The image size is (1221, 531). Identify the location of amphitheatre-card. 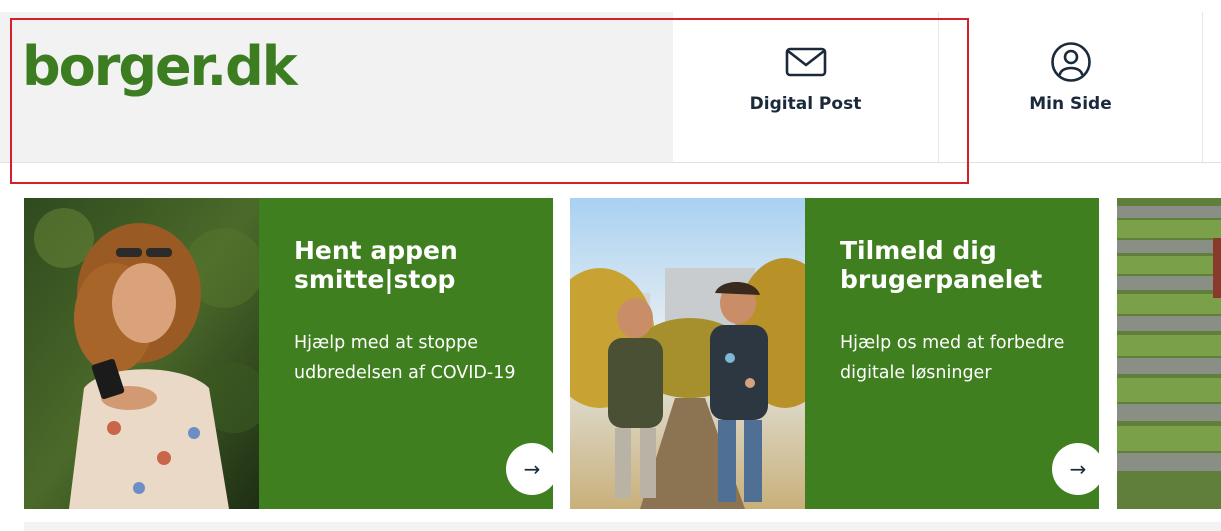
(1169, 353).